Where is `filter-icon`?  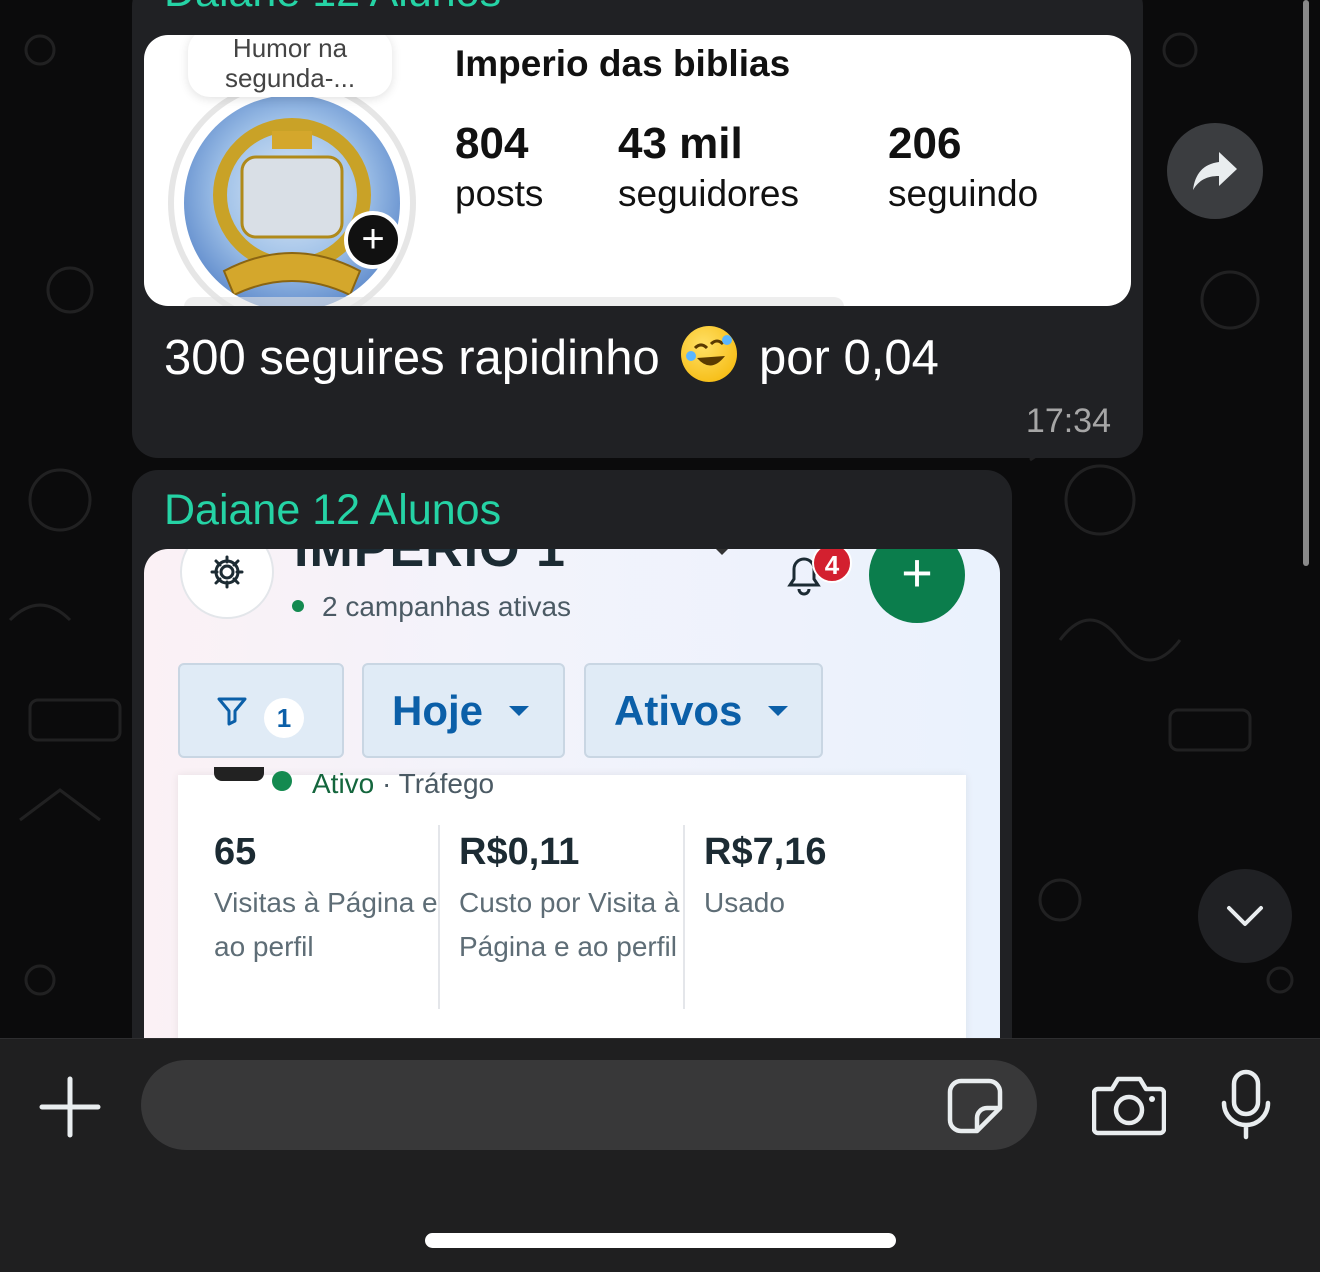
filter-icon is located at coordinates (232, 711).